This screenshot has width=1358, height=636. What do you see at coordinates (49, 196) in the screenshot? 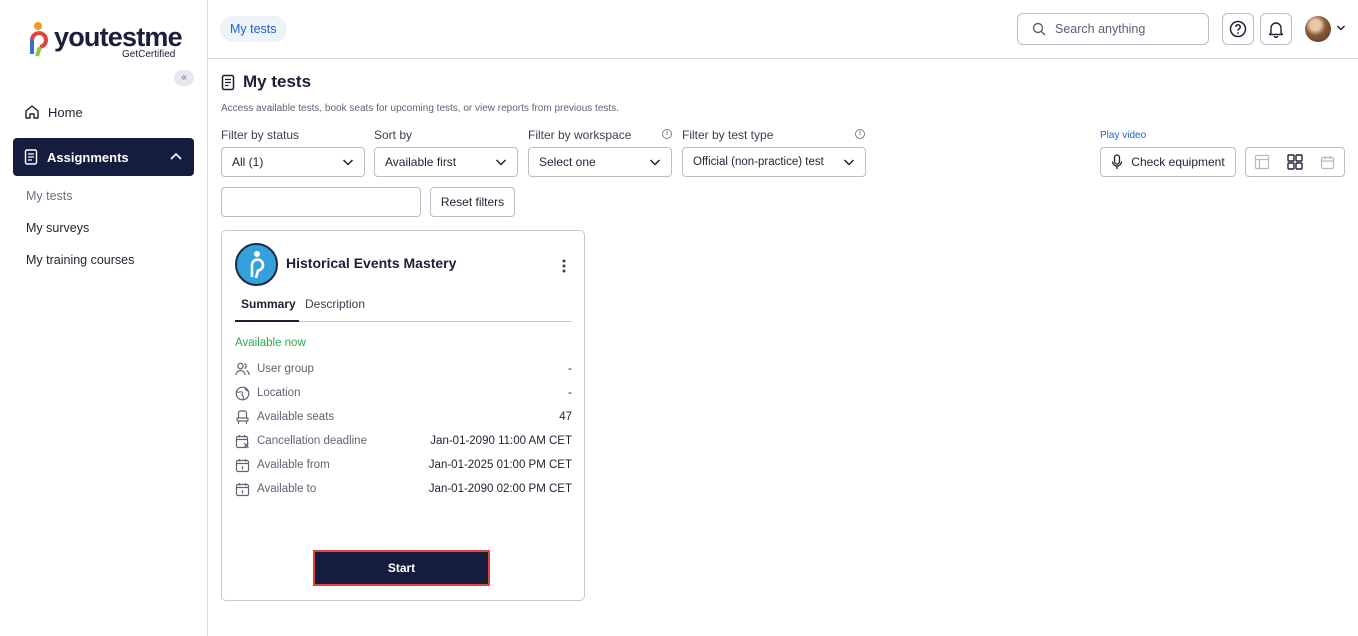
I see `sidebar-item-my-tests: My tests` at bounding box center [49, 196].